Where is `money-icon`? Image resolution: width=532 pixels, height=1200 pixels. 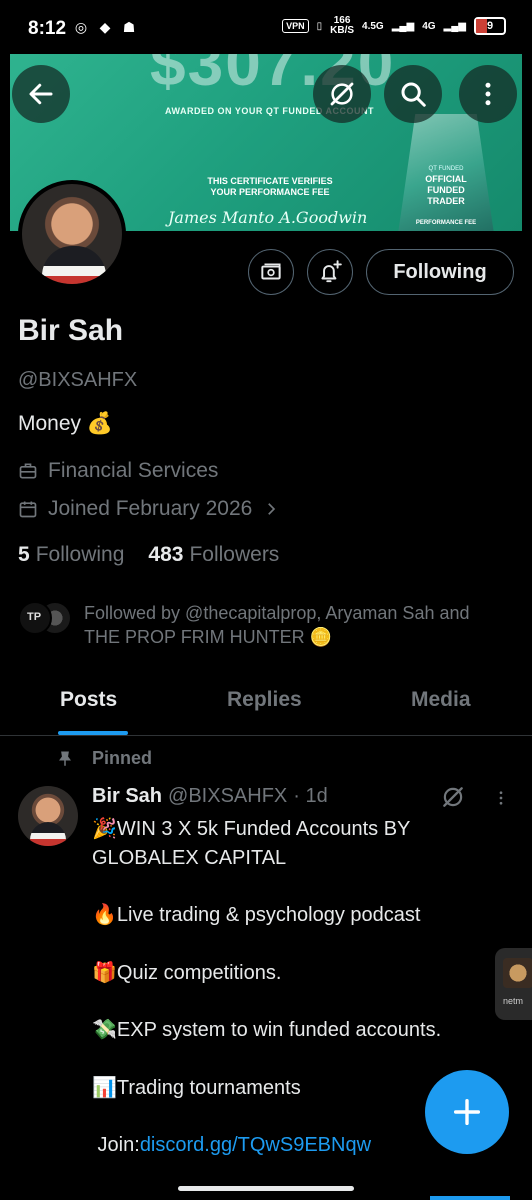
money-icon is located at coordinates (271, 271).